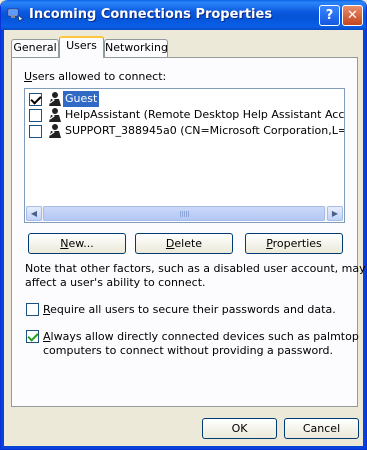 The width and height of the screenshot is (367, 450). I want to click on scroll-left-icon: ◀, so click(34, 213).